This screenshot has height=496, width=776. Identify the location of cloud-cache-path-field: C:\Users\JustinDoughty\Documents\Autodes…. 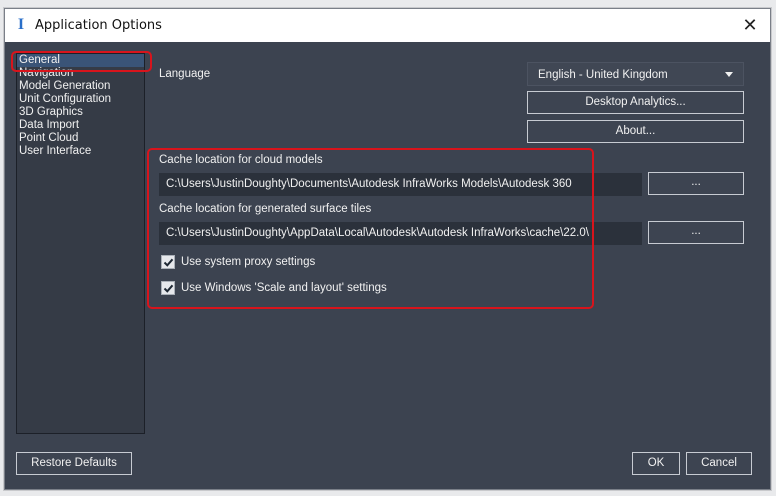
(400, 184).